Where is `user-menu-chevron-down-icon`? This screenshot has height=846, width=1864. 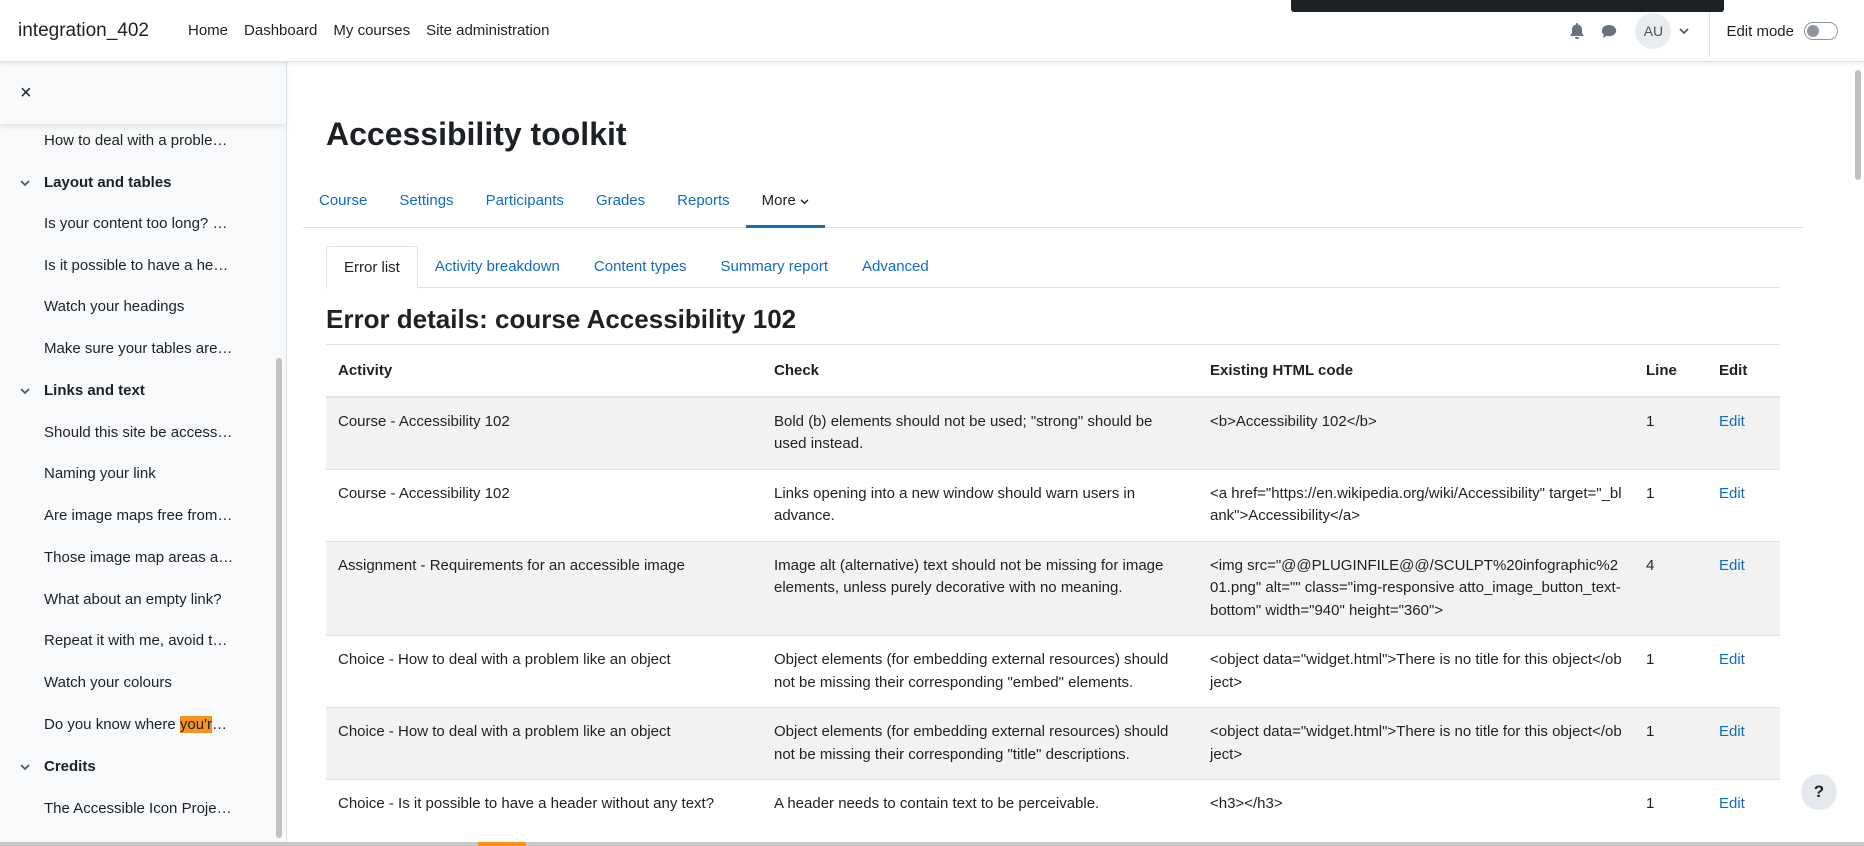
user-menu-chevron-down-icon is located at coordinates (1684, 31).